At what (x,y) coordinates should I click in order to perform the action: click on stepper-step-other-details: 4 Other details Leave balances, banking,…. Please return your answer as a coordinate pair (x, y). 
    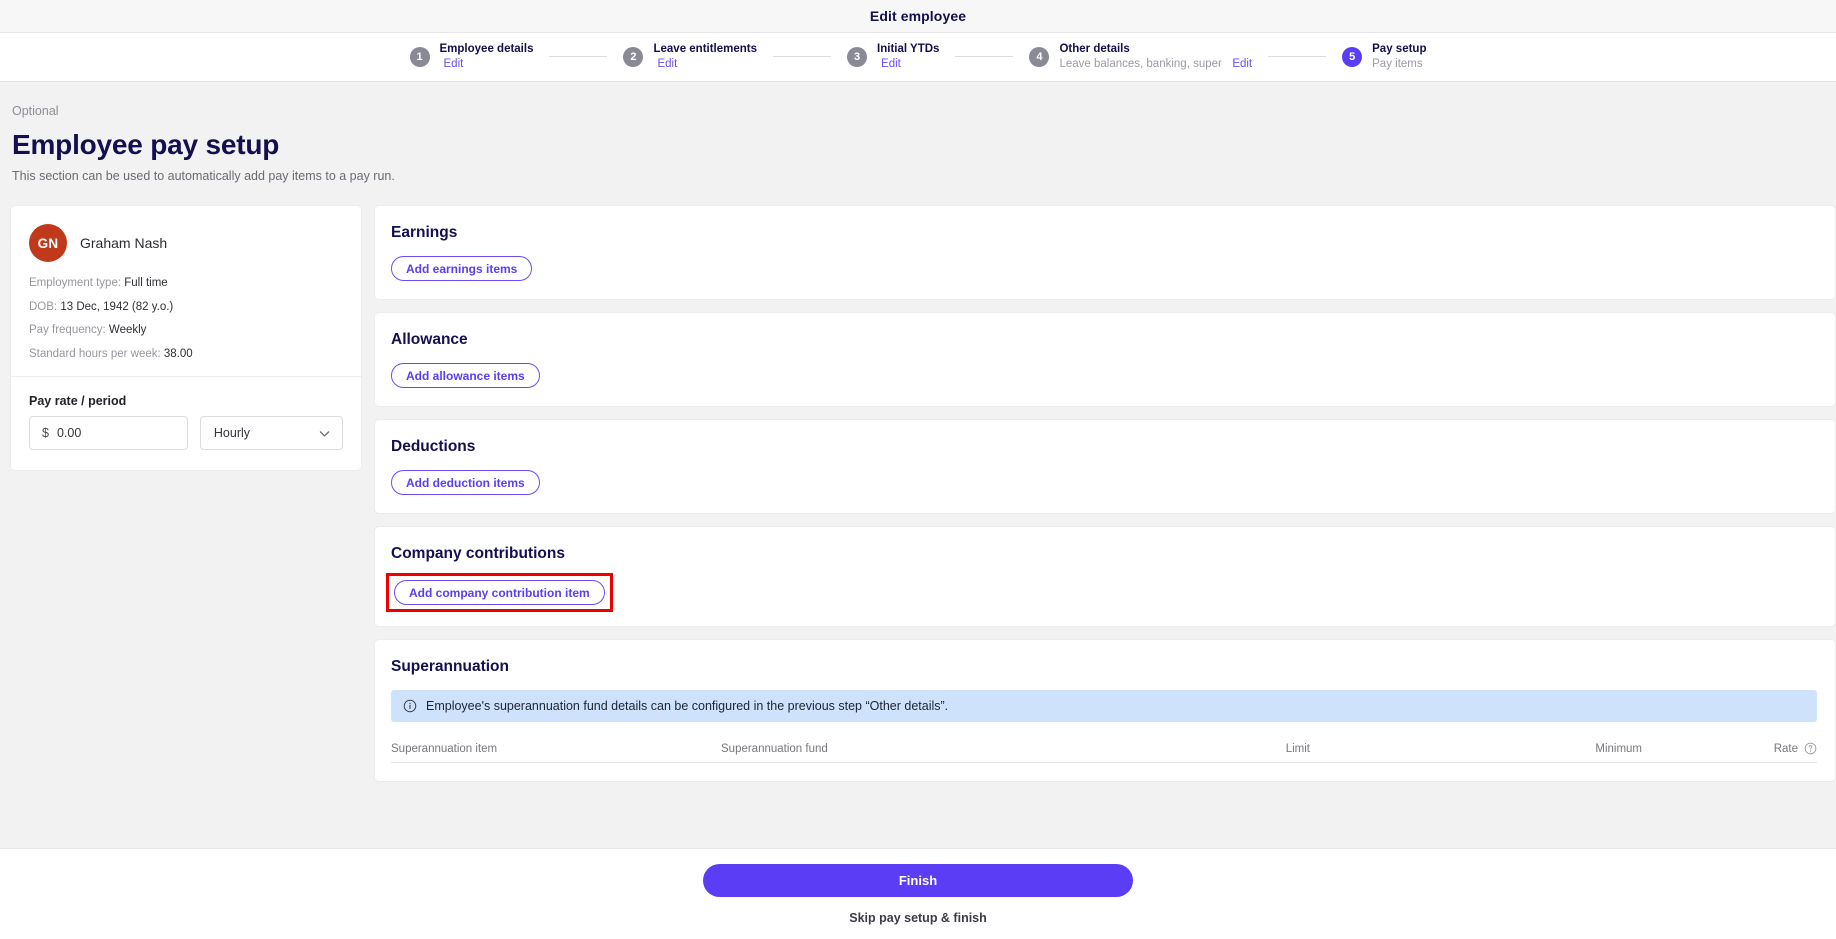
    Looking at the image, I should click on (1140, 57).